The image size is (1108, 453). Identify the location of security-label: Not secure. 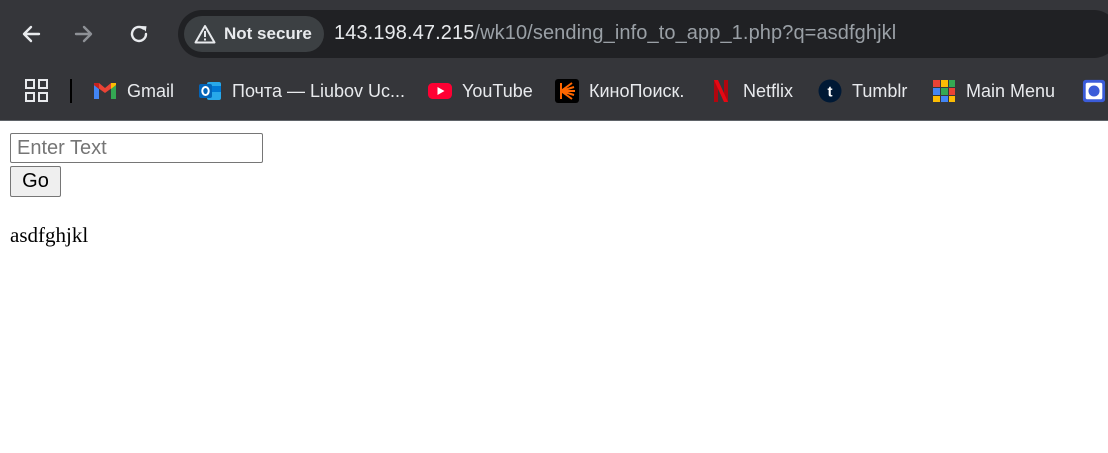
(268, 33).